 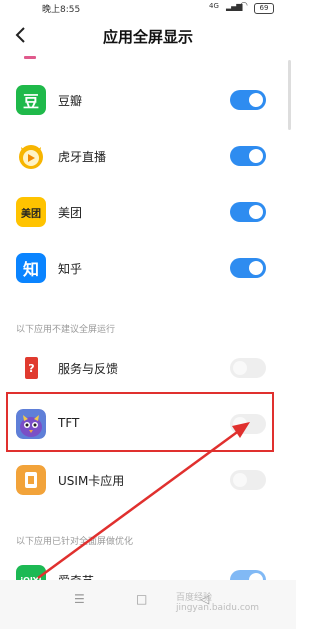 I want to click on page-title: 应用全屏显示, so click(x=147, y=37).